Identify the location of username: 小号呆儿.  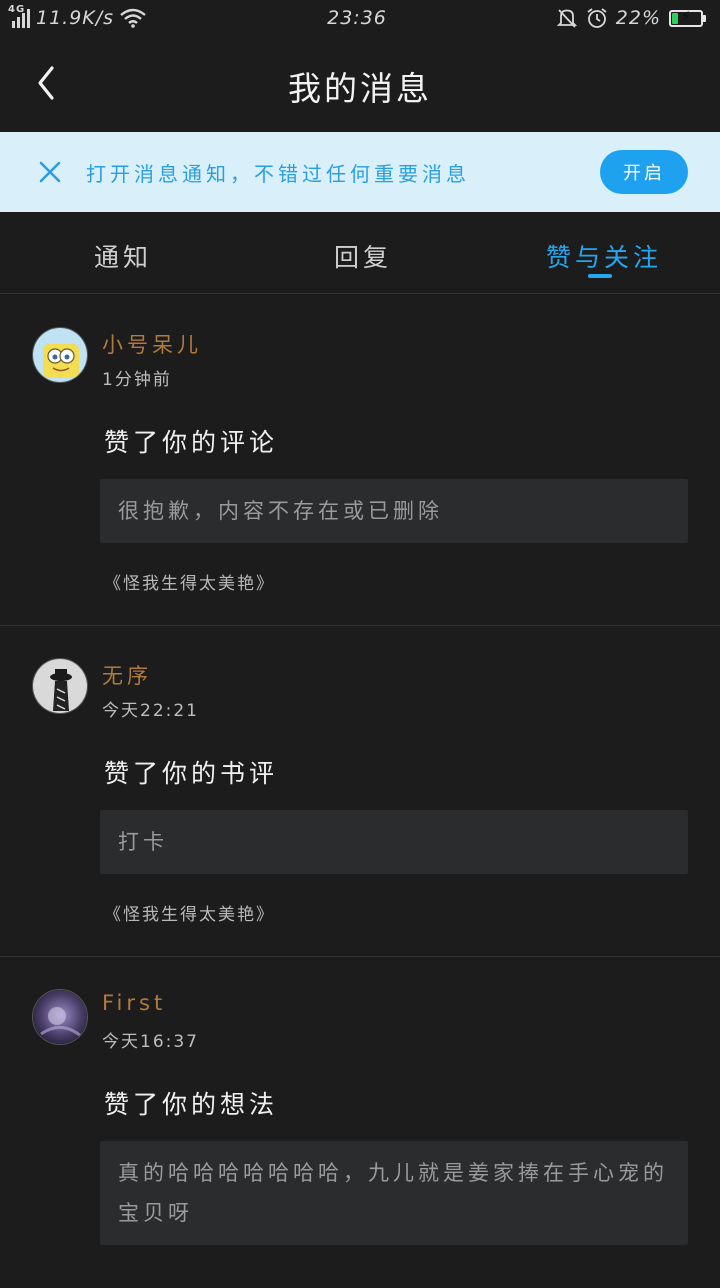
(152, 344).